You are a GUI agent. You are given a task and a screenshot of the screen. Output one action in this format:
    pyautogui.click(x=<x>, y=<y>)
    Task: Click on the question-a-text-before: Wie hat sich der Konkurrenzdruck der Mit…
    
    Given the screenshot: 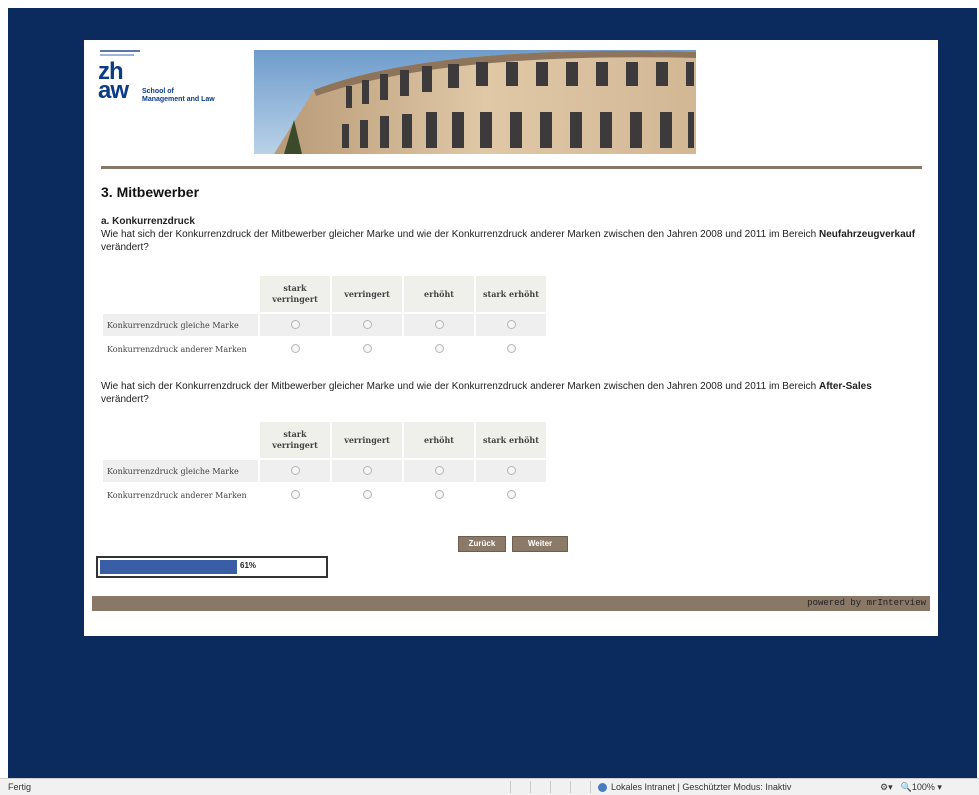 What is the action you would take?
    pyautogui.click(x=460, y=234)
    